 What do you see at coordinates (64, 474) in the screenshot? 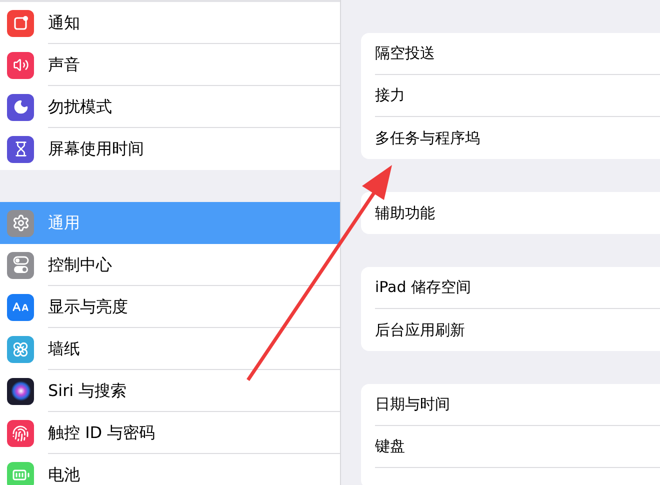
I see `item-label: 电池` at bounding box center [64, 474].